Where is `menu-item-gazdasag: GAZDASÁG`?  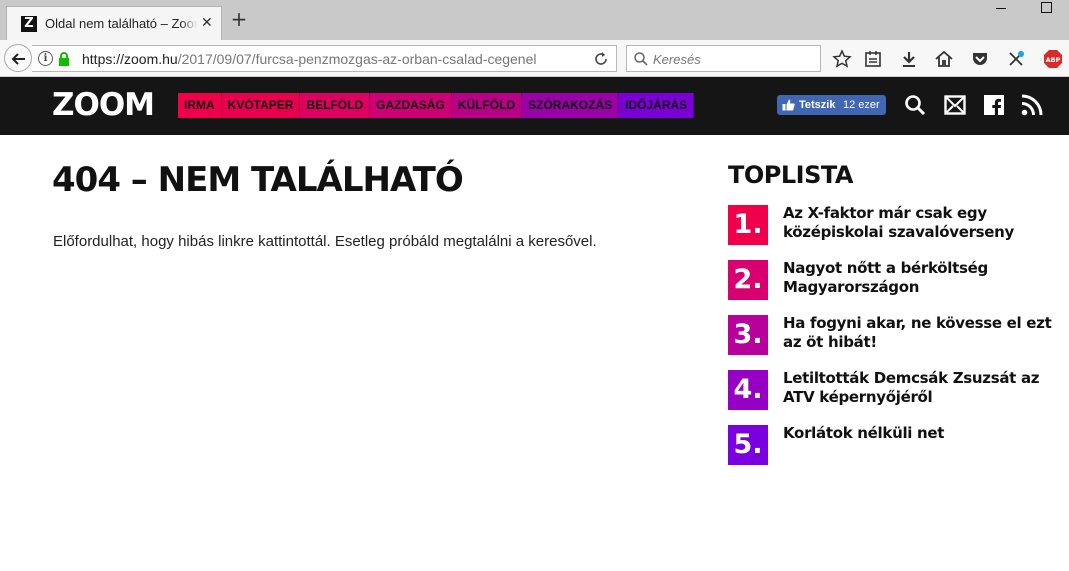
menu-item-gazdasag: GAZDASÁG is located at coordinates (411, 105).